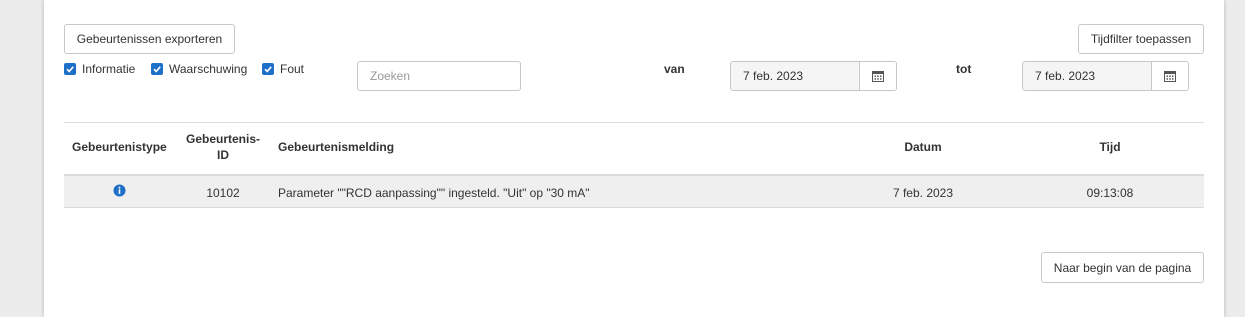 The image size is (1245, 317). I want to click on checkbox-error: Fout, so click(283, 69).